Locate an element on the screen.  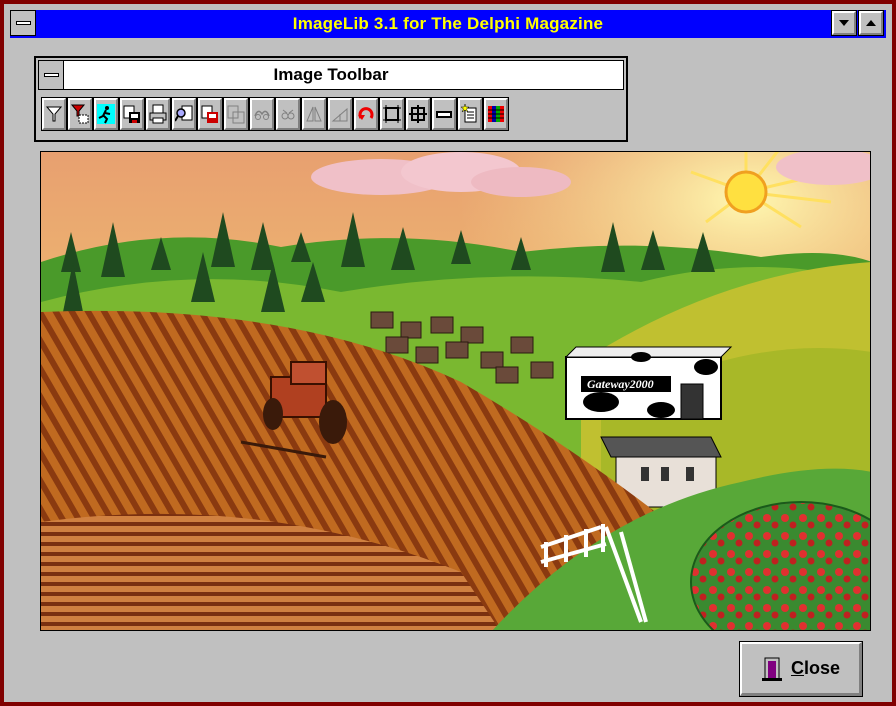
save-as-icon is located at coordinates (209, 114).